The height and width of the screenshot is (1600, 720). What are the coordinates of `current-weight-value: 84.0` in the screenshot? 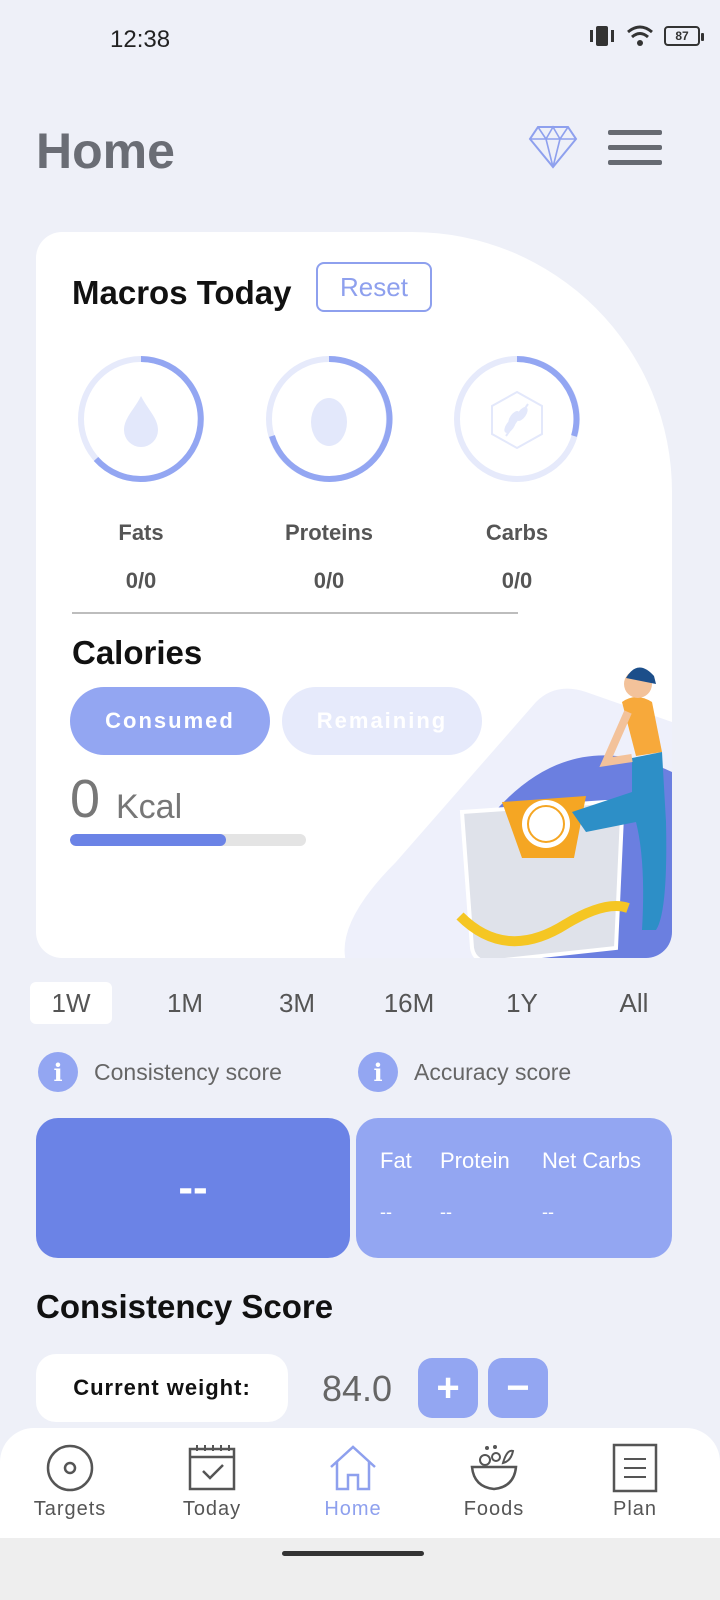 It's located at (357, 1389).